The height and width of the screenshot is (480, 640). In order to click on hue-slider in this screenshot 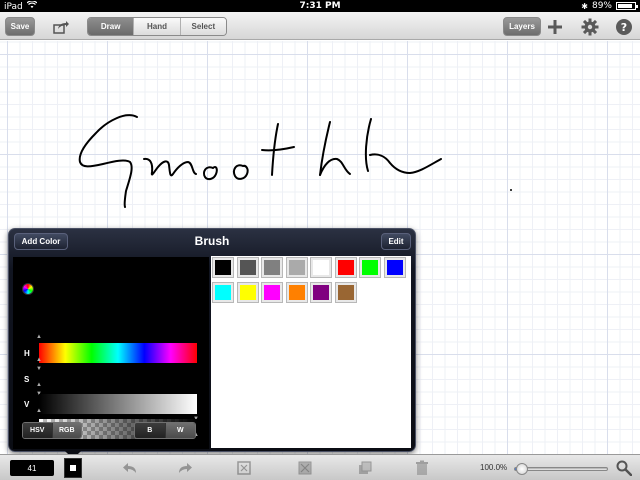, I will do `click(118, 353)`.